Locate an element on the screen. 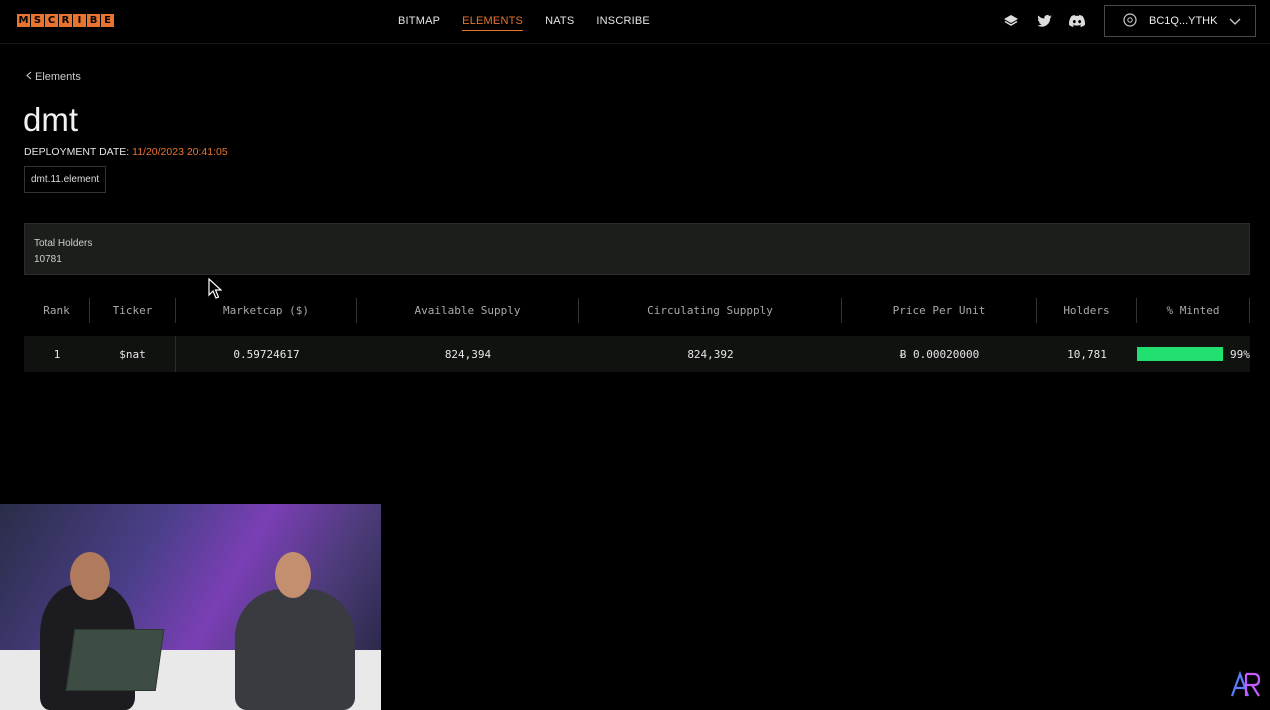 The width and height of the screenshot is (1270, 710). logo-letter: S is located at coordinates (37, 20).